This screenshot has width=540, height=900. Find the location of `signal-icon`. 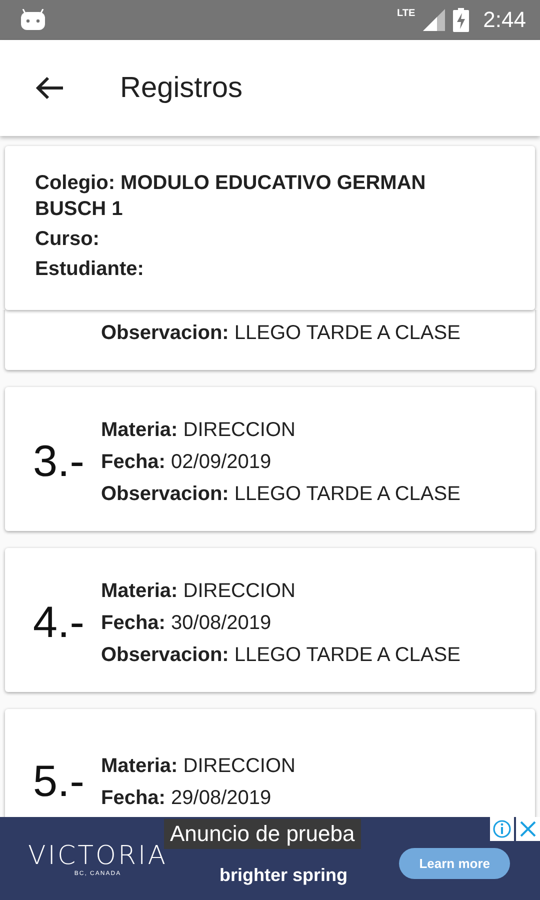

signal-icon is located at coordinates (434, 20).